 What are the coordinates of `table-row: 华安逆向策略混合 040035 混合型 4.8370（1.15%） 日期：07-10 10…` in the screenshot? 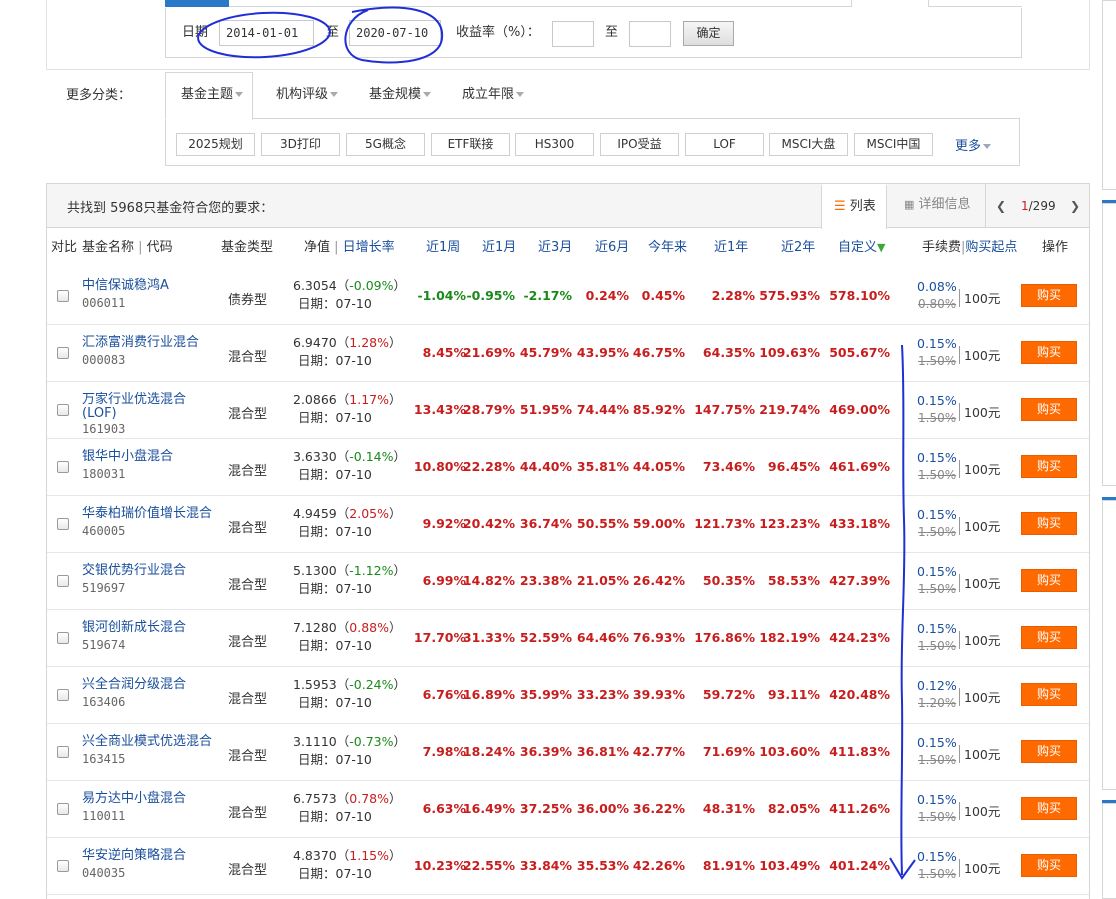 It's located at (568, 866).